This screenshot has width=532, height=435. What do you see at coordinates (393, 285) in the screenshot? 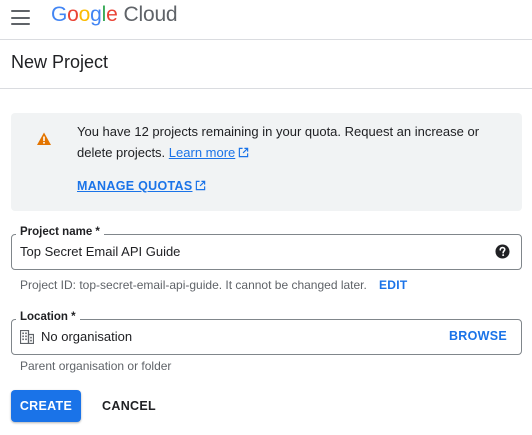
I see `edit-project-id-button: EDIT` at bounding box center [393, 285].